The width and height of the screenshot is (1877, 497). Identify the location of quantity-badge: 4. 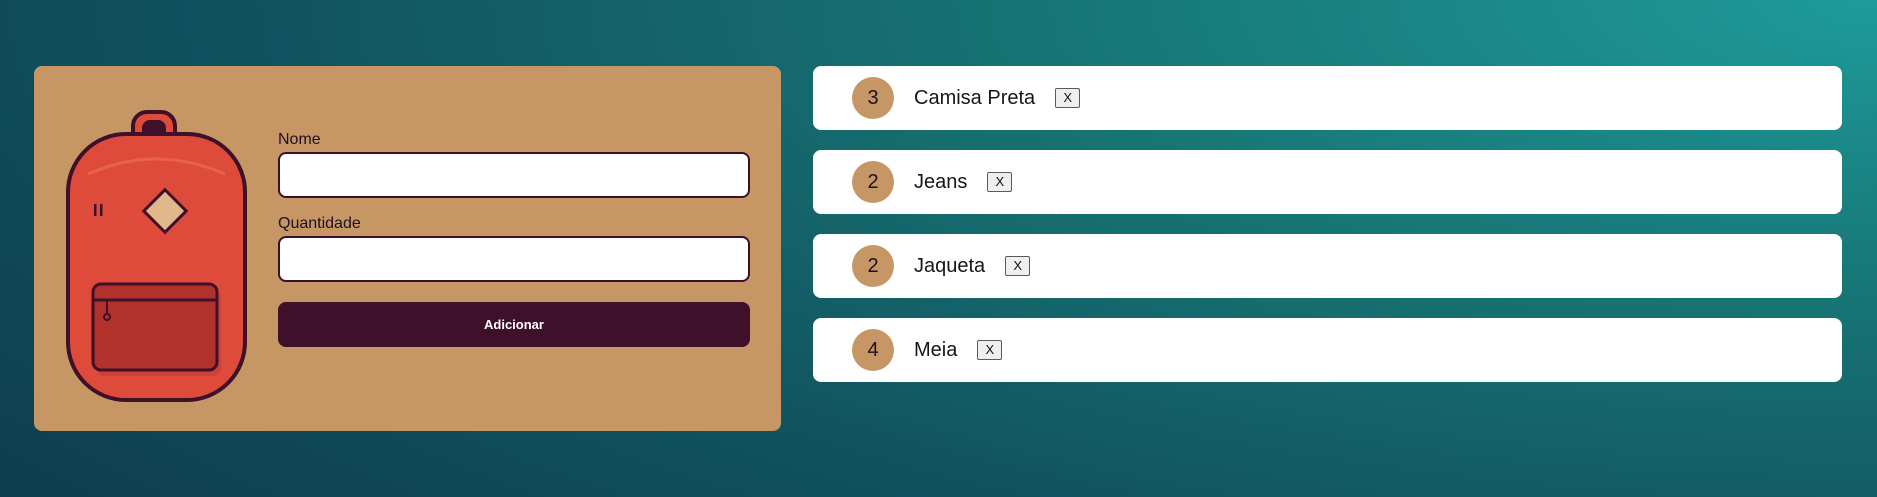
(873, 350).